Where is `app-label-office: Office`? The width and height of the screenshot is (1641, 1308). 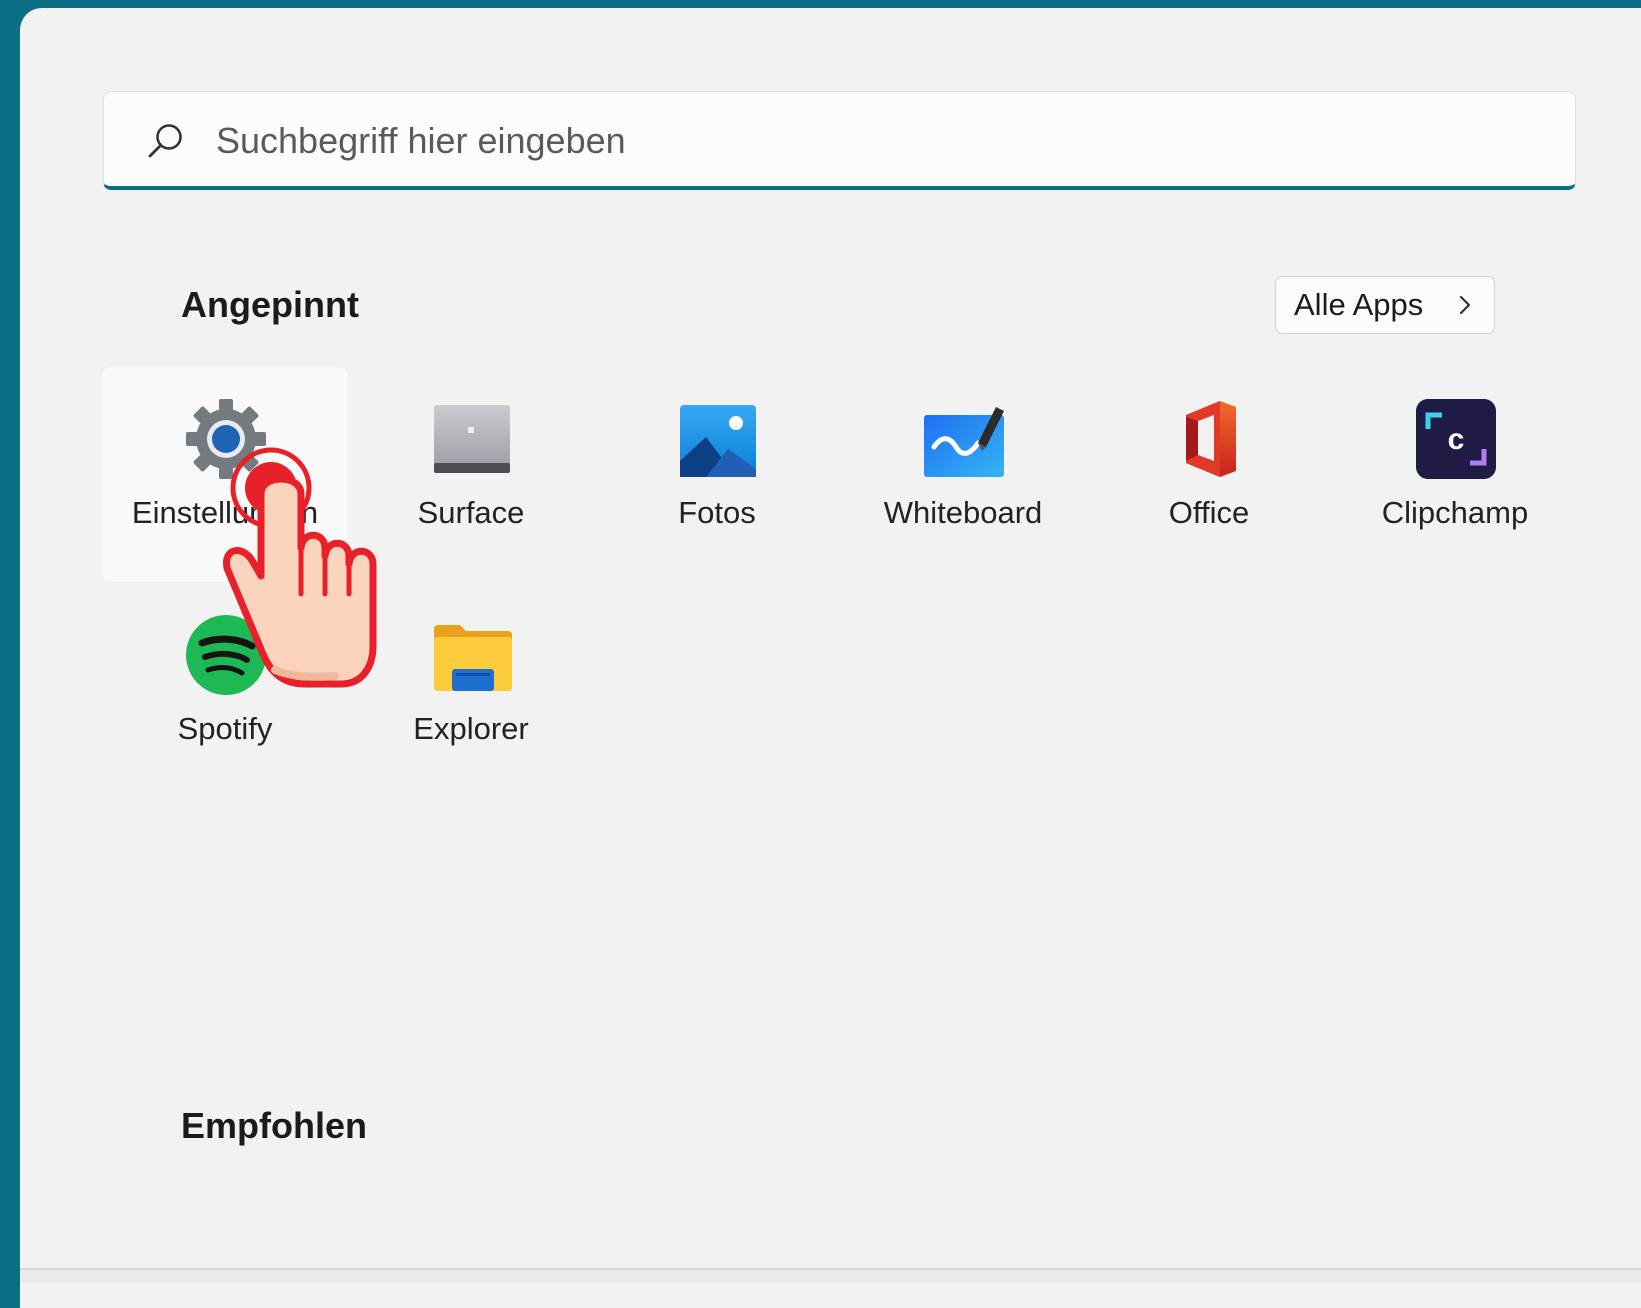
app-label-office: Office is located at coordinates (1209, 512).